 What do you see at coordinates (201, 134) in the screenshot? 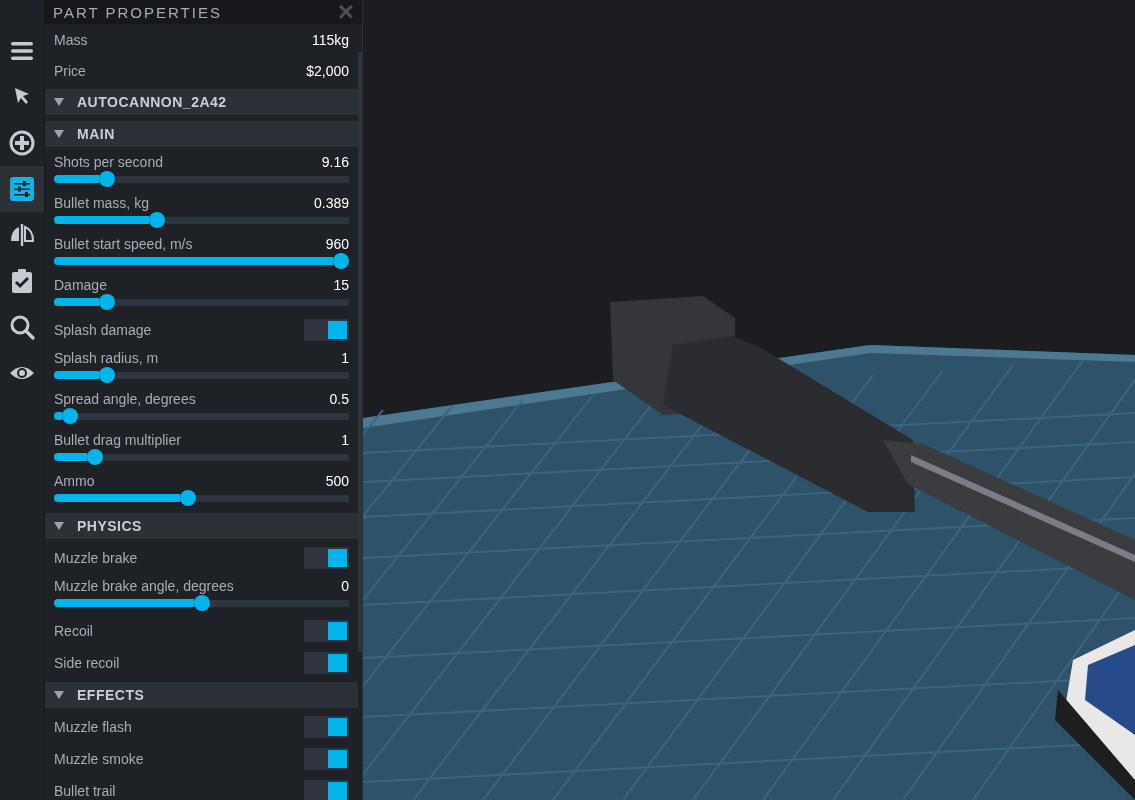
I see `section-header: MAIN` at bounding box center [201, 134].